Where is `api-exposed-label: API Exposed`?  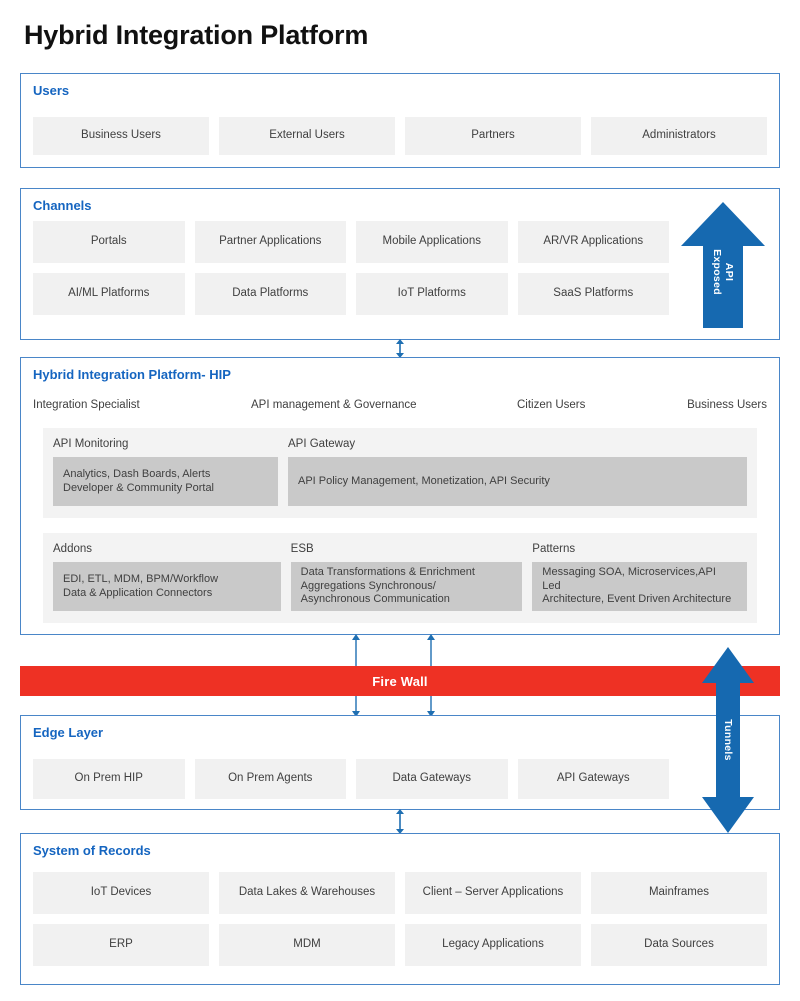 api-exposed-label: API Exposed is located at coordinates (723, 272).